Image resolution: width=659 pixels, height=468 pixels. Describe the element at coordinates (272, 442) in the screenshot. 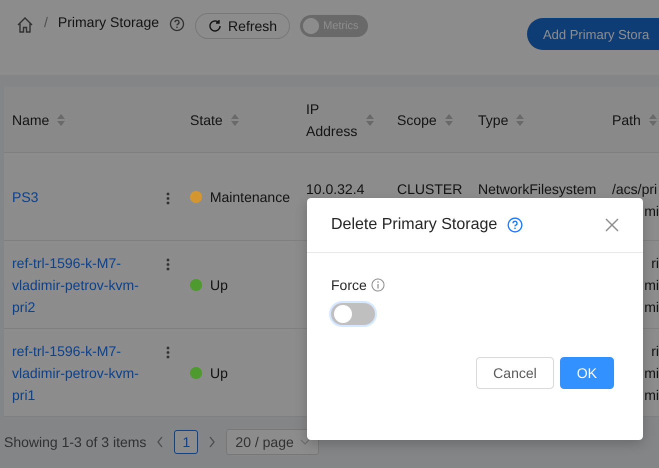

I see `page-size-select: 20 / page` at that location.